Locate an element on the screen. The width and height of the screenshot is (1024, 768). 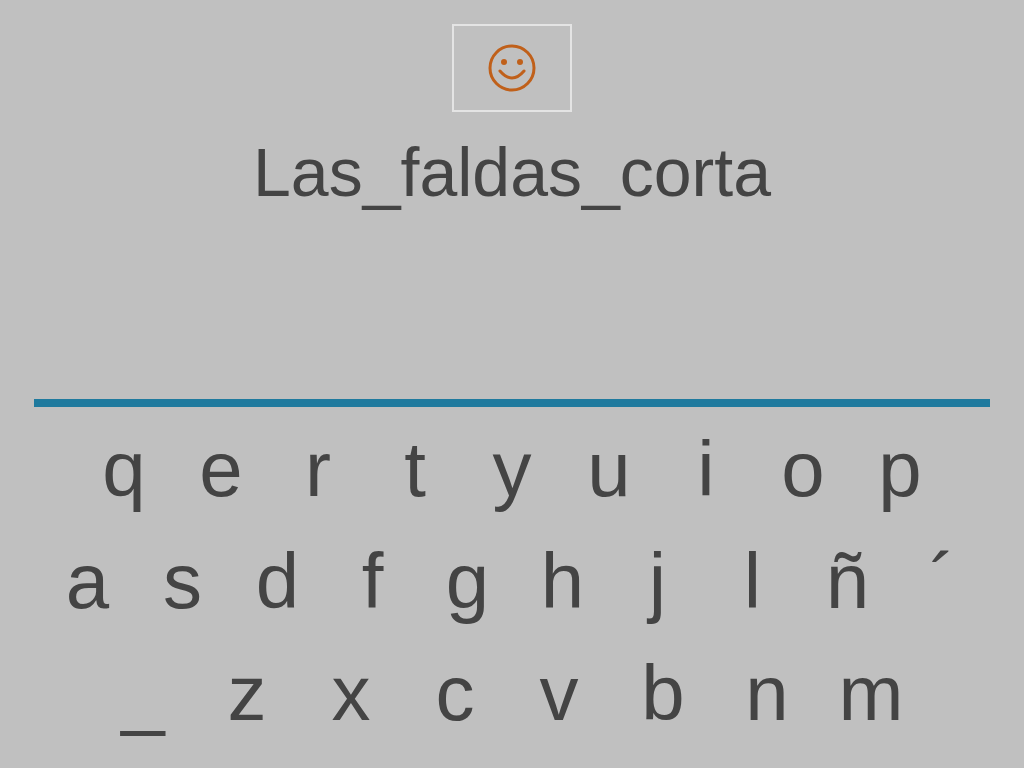
letter-key: ñ is located at coordinates (847, 581).